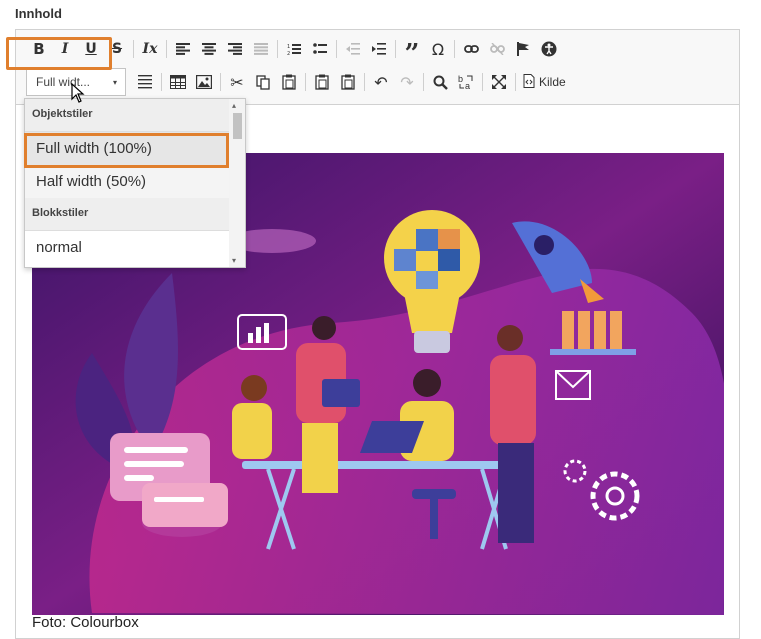 This screenshot has height=639, width=761. I want to click on special-char-button: Ω, so click(438, 49).